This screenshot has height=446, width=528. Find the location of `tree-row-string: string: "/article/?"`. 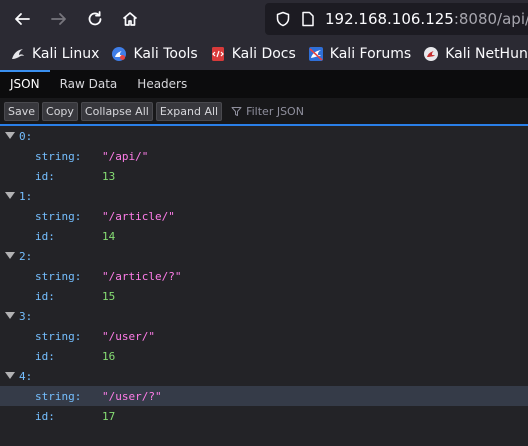

tree-row-string: string: "/article/?" is located at coordinates (264, 276).